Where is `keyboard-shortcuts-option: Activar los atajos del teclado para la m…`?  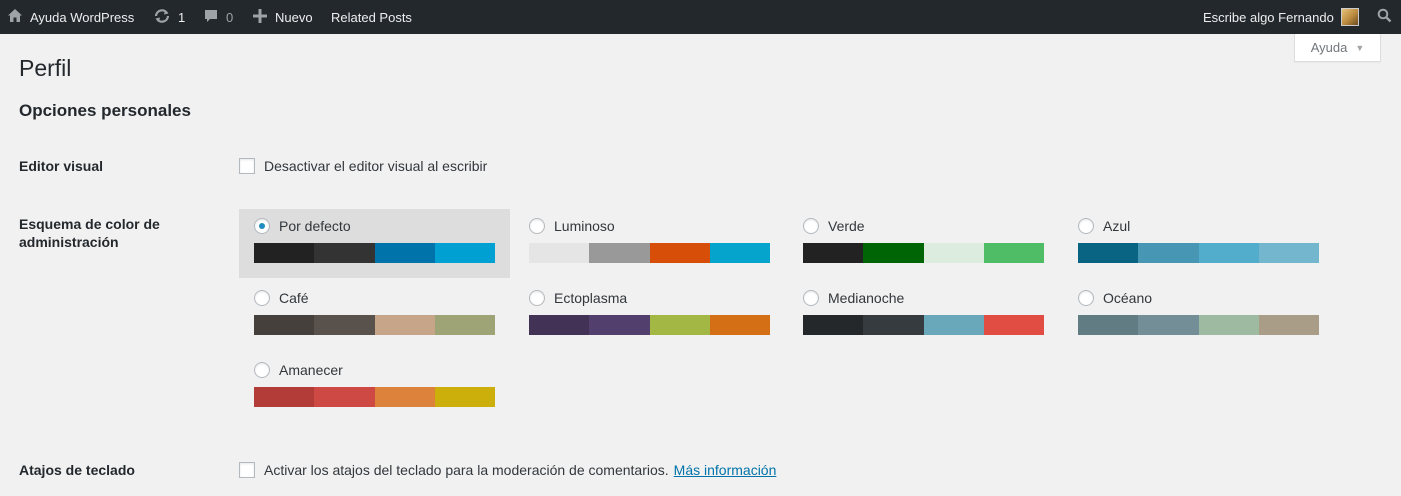
keyboard-shortcuts-option: Activar los atajos del teclado para la m… is located at coordinates (507, 470).